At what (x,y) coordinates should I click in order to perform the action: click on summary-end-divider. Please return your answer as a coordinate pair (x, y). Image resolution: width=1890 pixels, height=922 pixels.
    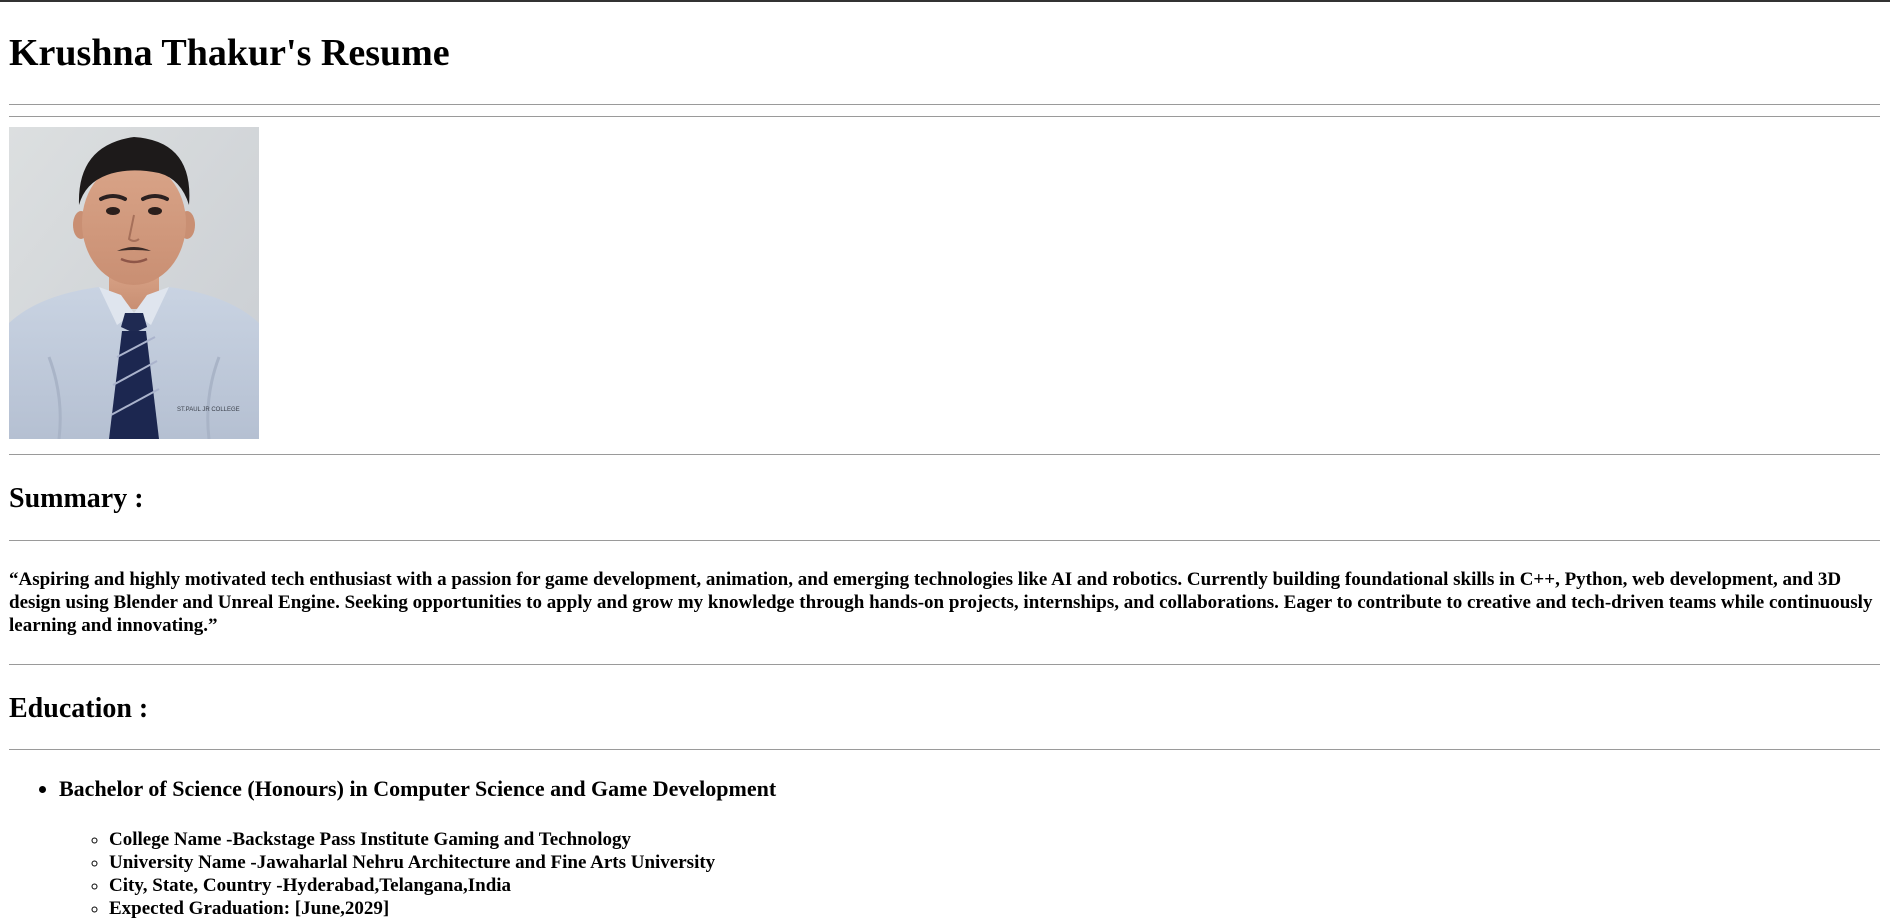
    Looking at the image, I should click on (944, 664).